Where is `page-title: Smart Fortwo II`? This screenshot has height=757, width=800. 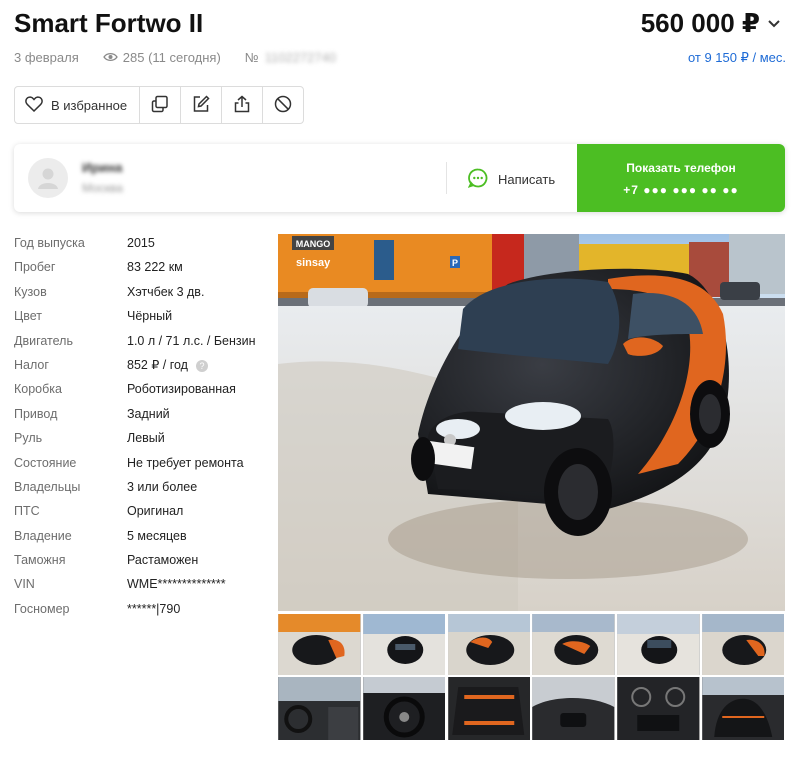 page-title: Smart Fortwo II is located at coordinates (109, 23).